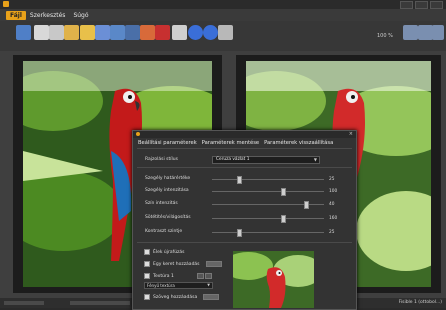  Describe the element at coordinates (80, 15) in the screenshot. I see `menu-help: Súgó` at that location.